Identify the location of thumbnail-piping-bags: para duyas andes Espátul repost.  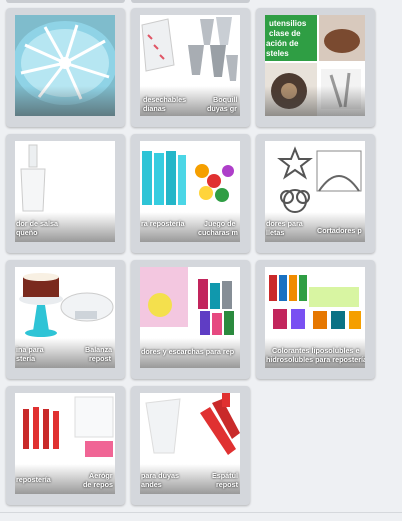
(190, 443).